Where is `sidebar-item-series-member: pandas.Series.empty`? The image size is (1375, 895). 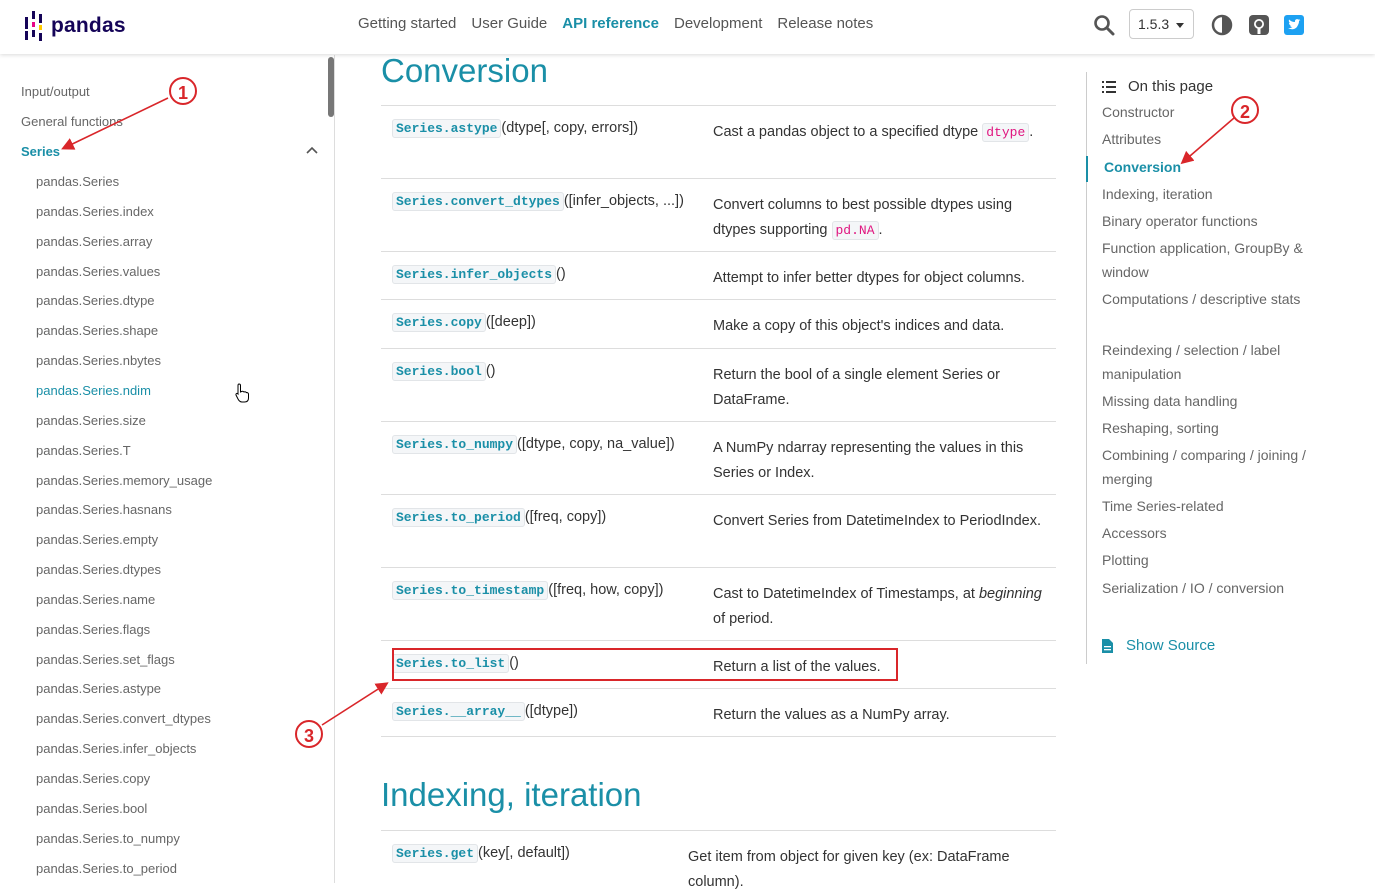
sidebar-item-series-member: pandas.Series.empty is located at coordinates (97, 539).